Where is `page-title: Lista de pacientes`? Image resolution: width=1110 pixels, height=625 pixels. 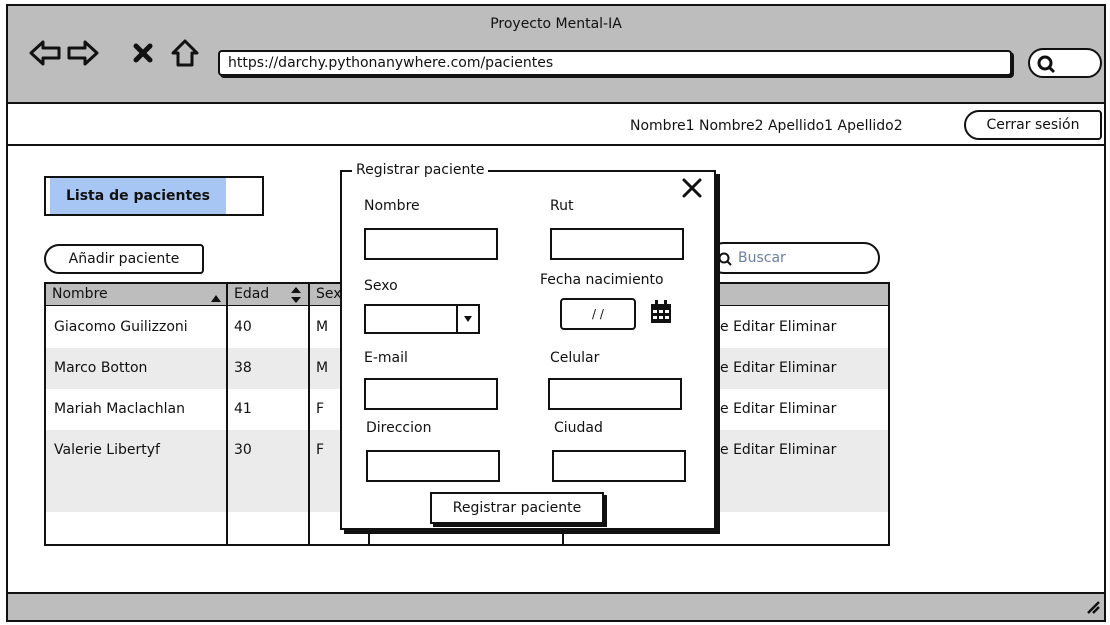 page-title: Lista de pacientes is located at coordinates (138, 196).